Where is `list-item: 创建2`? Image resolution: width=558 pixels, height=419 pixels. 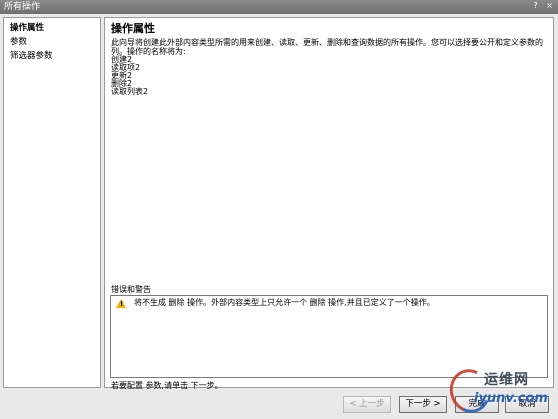 list-item: 创建2 is located at coordinates (122, 59).